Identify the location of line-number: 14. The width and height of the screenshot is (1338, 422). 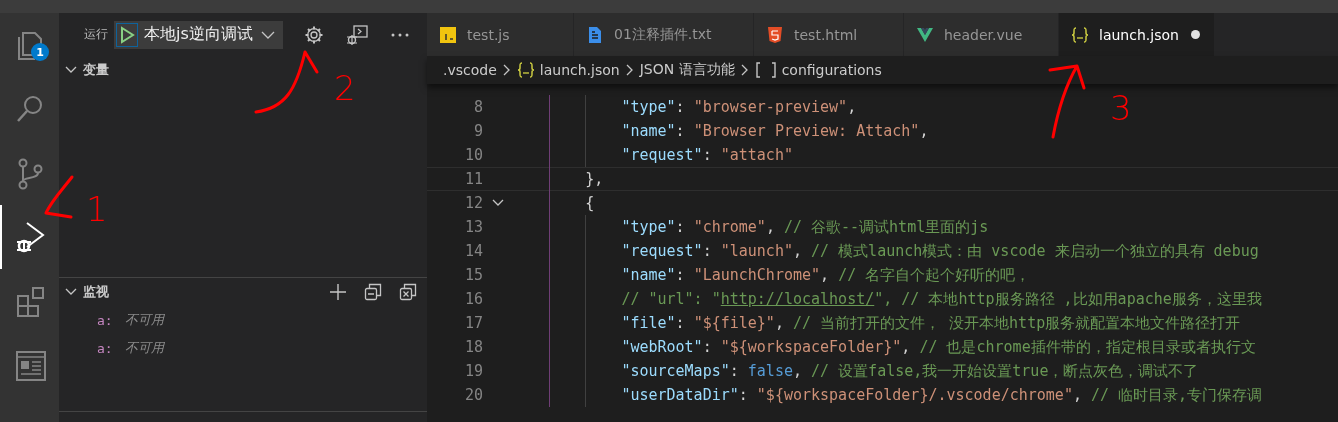
(473, 251).